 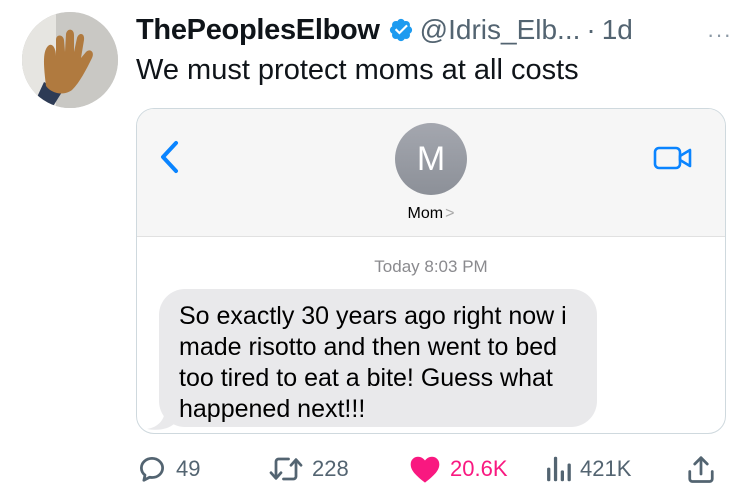 What do you see at coordinates (431, 159) in the screenshot?
I see `contact-avatar: M` at bounding box center [431, 159].